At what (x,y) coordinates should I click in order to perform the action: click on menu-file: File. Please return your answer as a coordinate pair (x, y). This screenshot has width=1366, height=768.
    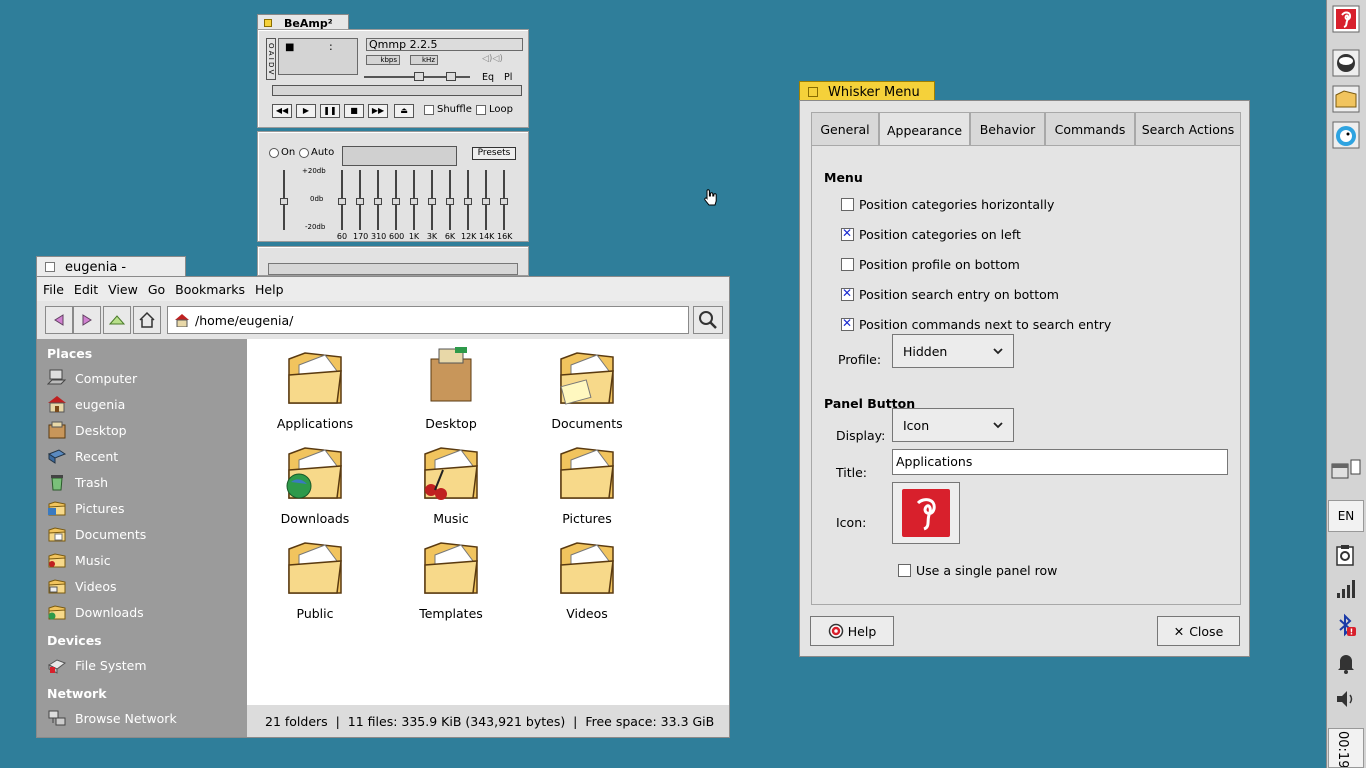
    Looking at the image, I should click on (53, 289).